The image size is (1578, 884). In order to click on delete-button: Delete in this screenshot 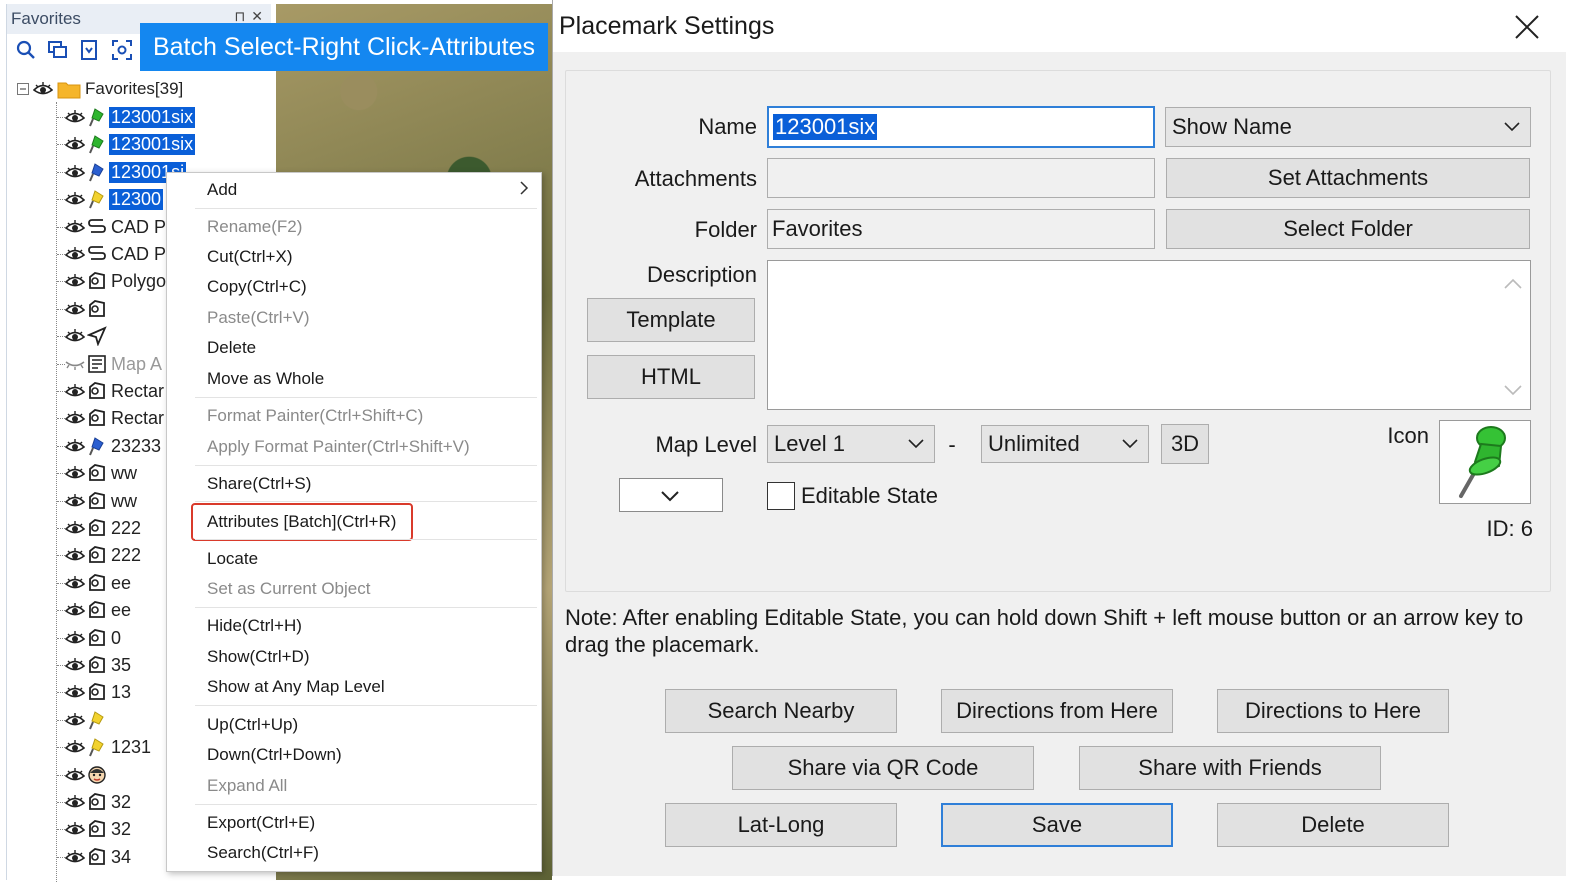, I will do `click(1333, 825)`.